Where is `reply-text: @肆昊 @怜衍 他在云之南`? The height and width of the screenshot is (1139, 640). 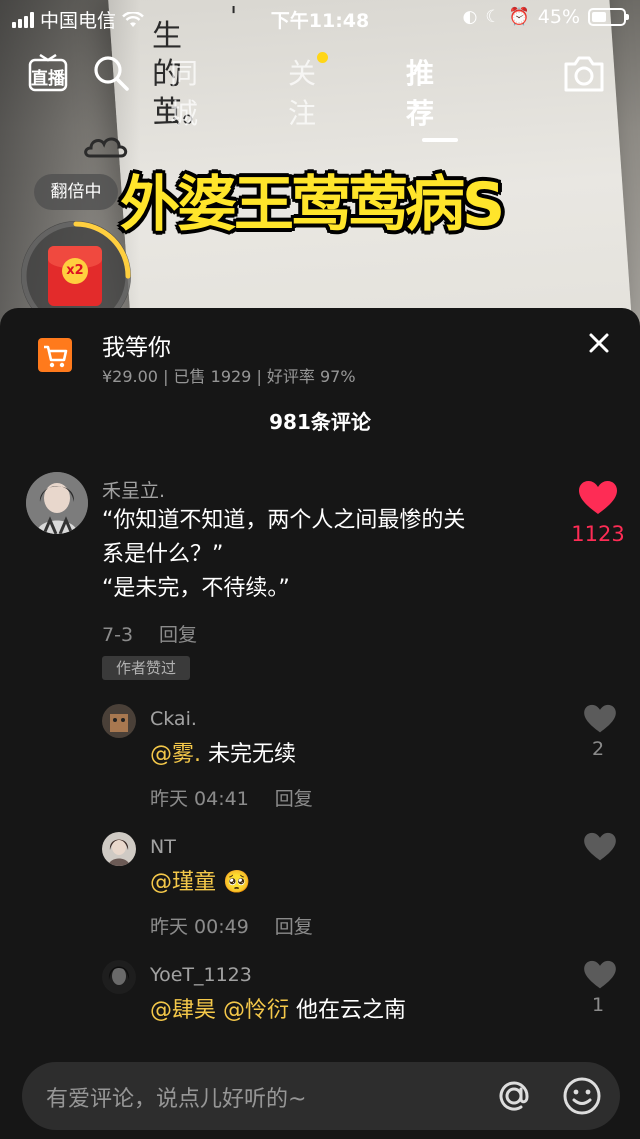
reply-text: @肆昊 @怜衍 他在云之南 is located at coordinates (278, 1011).